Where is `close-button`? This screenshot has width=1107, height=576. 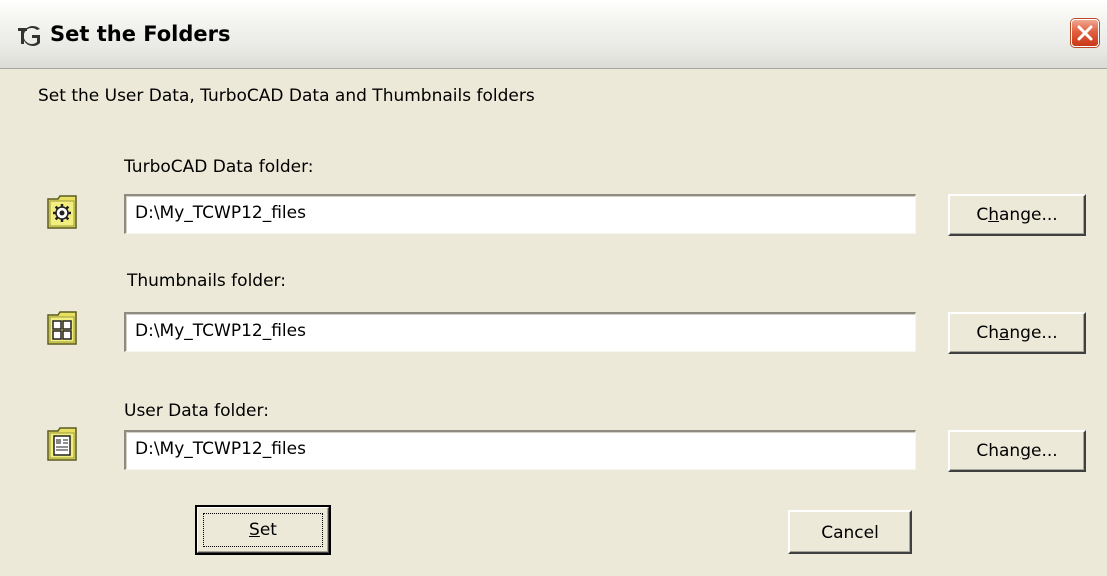 close-button is located at coordinates (1085, 33).